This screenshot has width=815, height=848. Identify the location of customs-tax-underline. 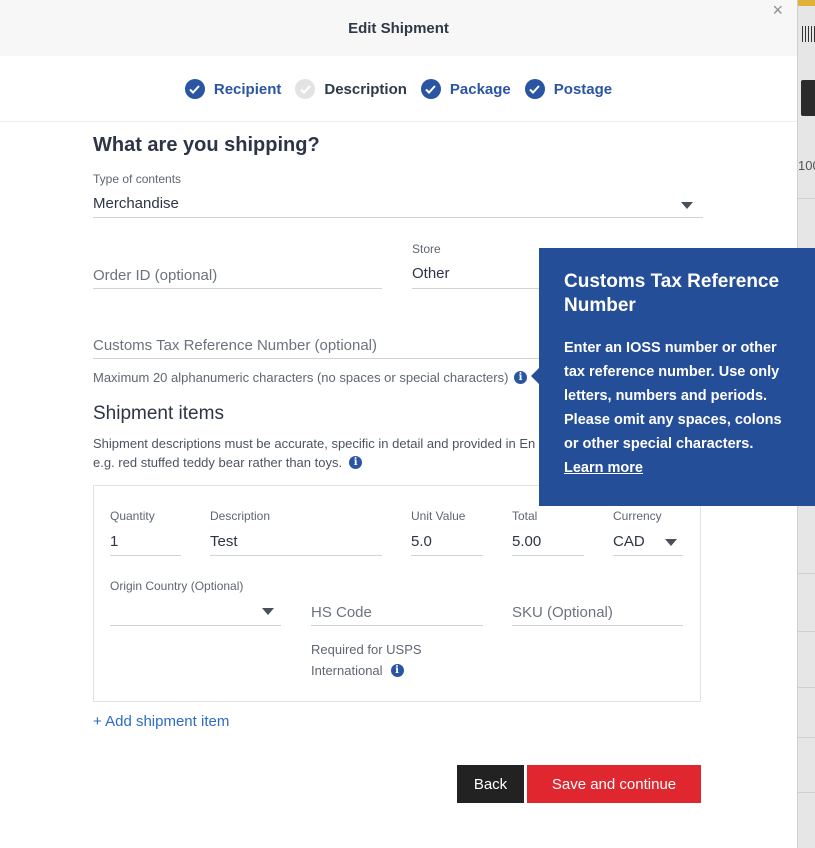
(316, 358).